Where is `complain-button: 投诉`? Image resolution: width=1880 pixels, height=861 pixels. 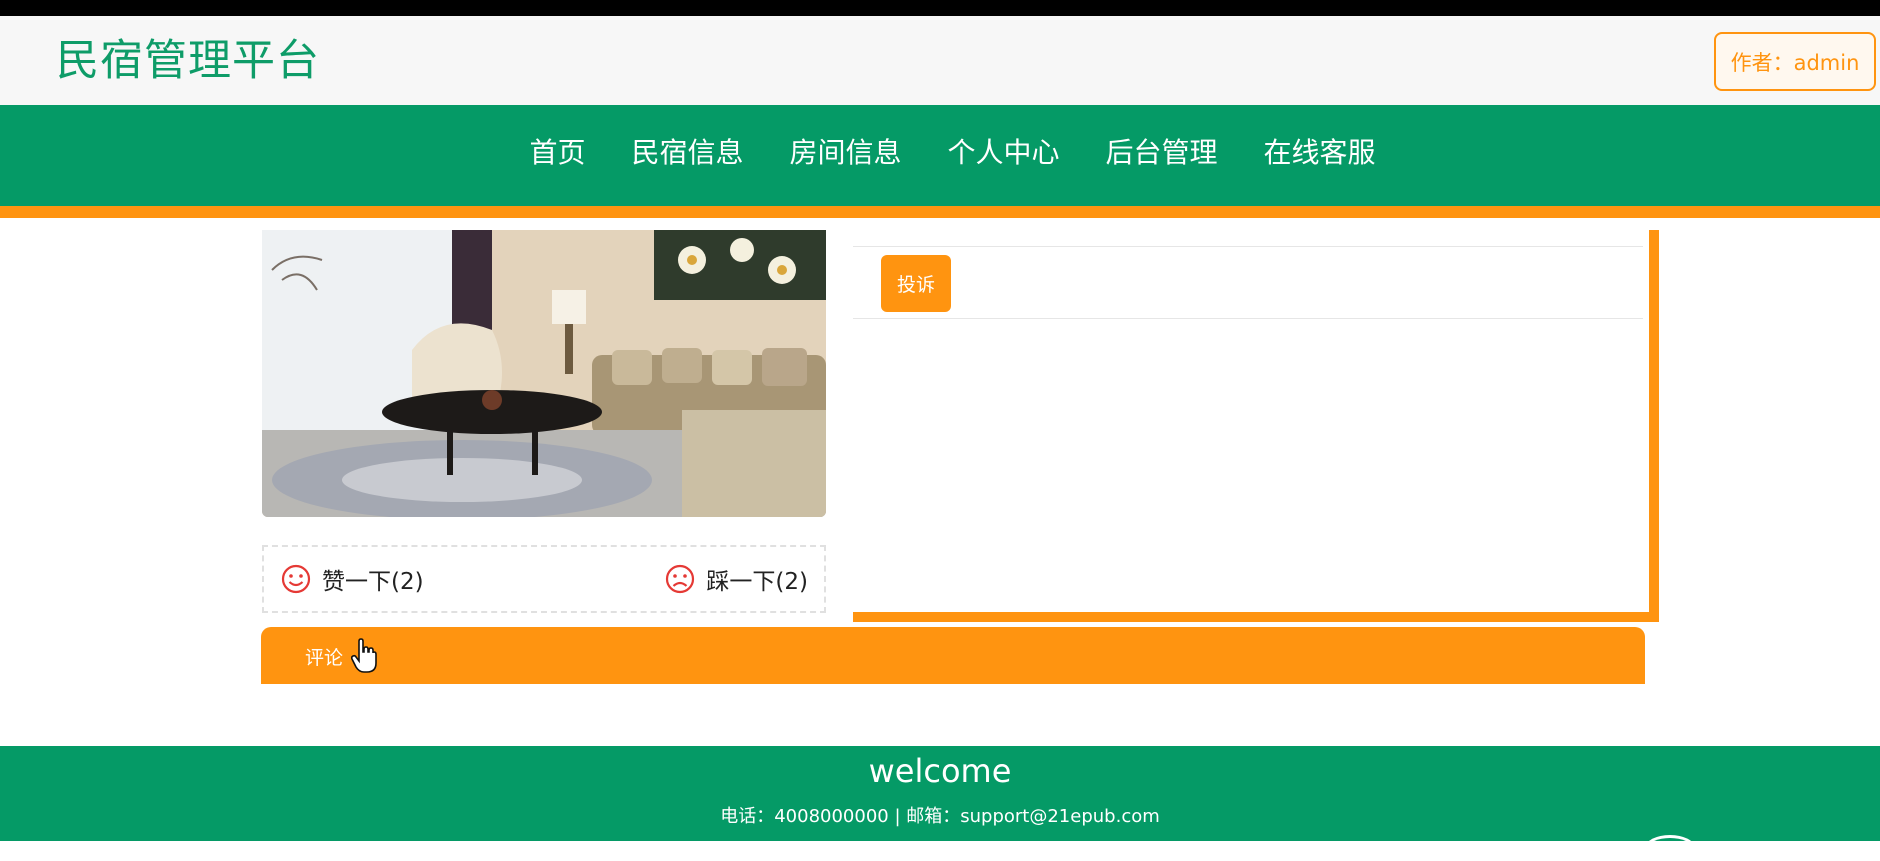 complain-button: 投诉 is located at coordinates (916, 283).